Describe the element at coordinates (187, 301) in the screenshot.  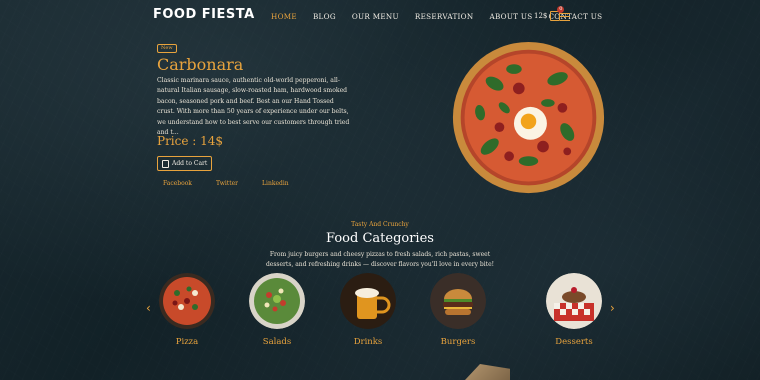
I see `pizza-icon` at that location.